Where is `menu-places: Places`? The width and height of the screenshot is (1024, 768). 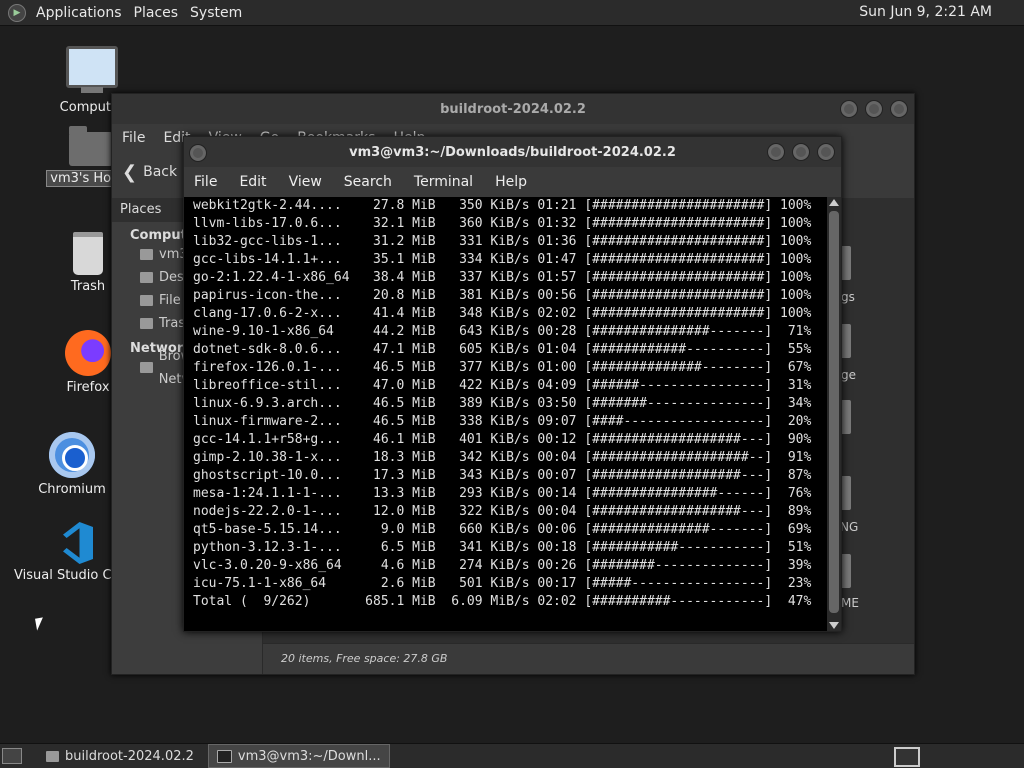
menu-places: Places is located at coordinates (156, 13).